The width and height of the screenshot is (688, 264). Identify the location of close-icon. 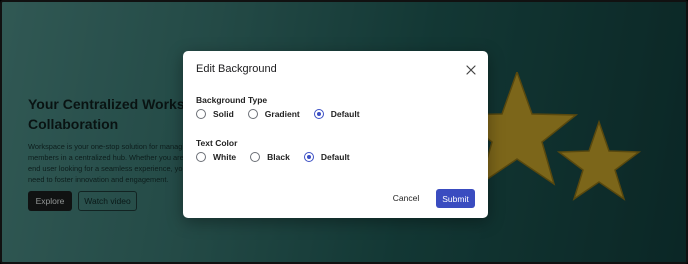
(471, 70).